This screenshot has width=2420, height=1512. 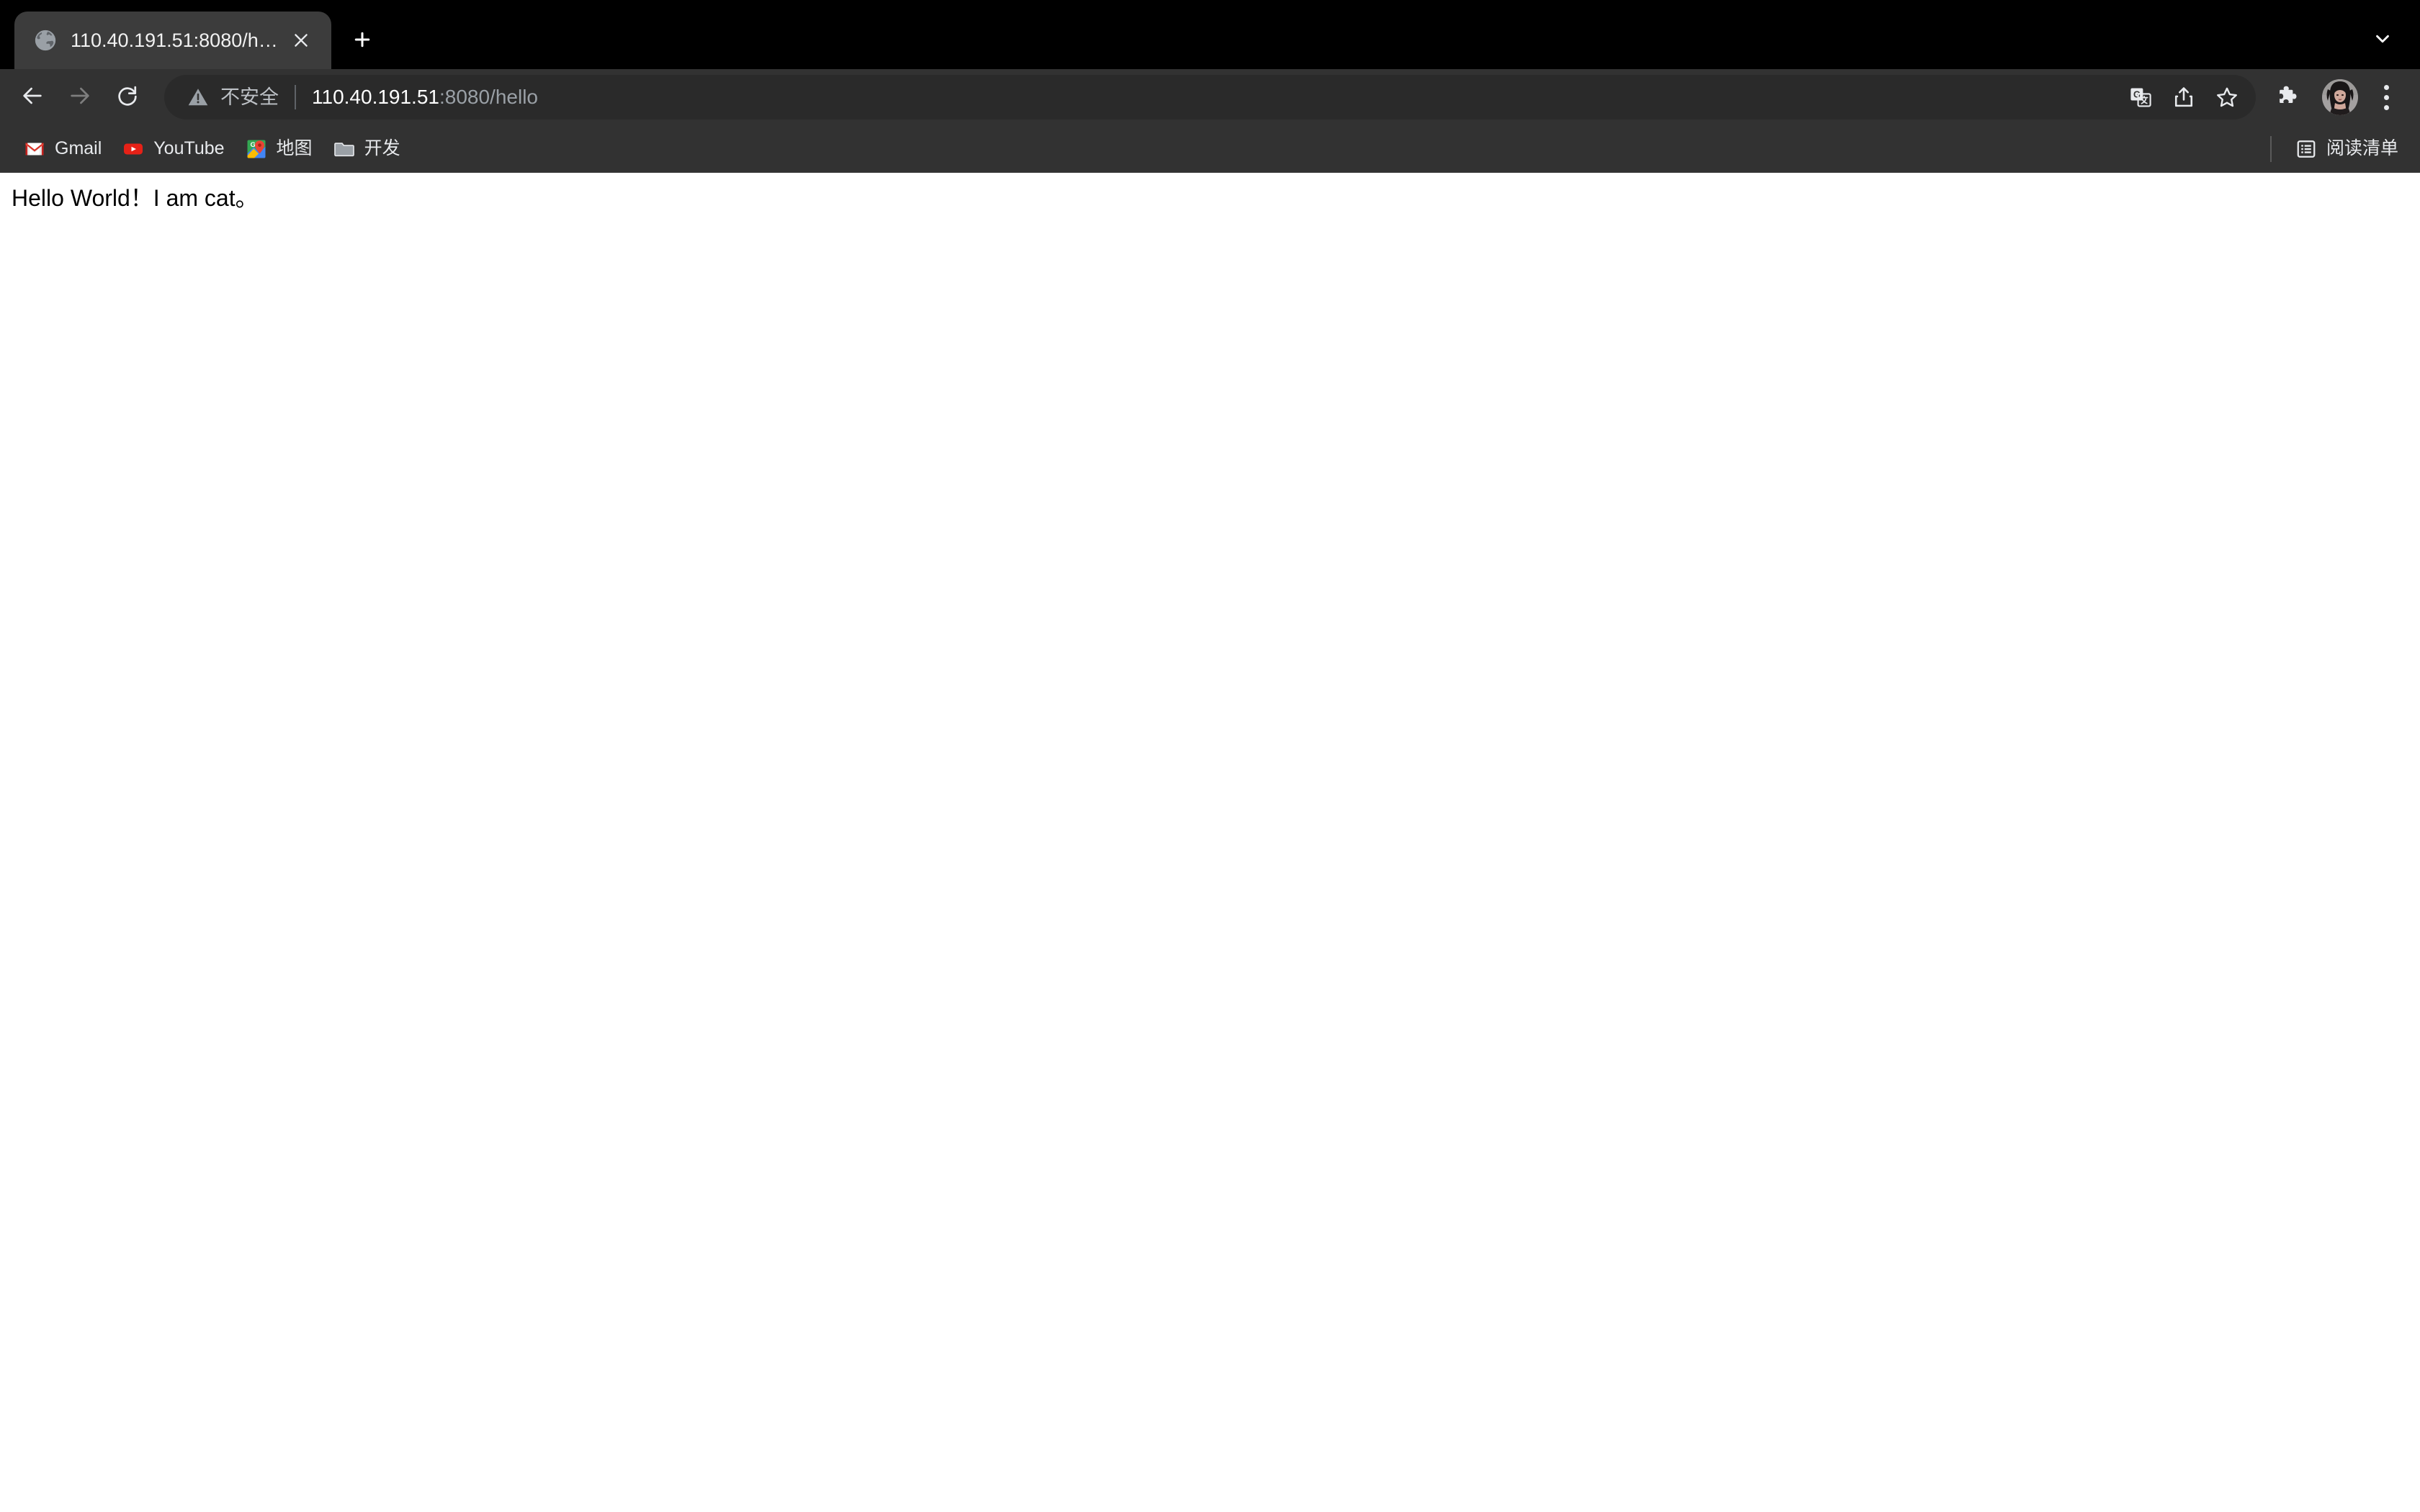 I want to click on close-icon, so click(x=301, y=40).